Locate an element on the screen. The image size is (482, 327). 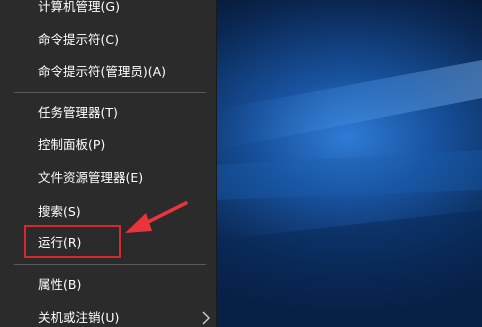
menu-item-label: 文件资源管理器(E) is located at coordinates (91, 177).